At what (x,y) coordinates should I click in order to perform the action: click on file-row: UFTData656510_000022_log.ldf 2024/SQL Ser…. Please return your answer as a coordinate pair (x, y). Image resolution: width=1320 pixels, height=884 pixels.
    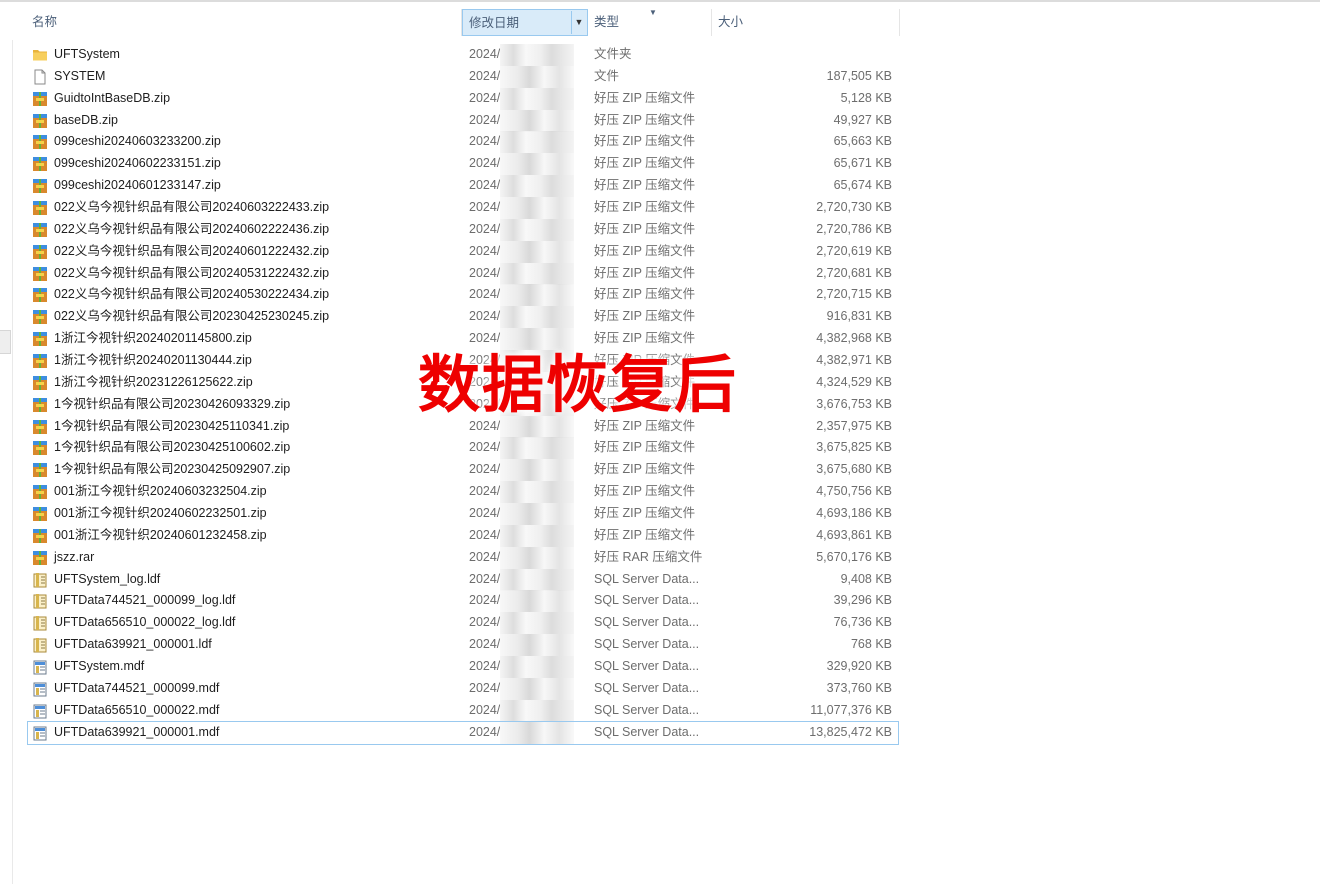
    Looking at the image, I should click on (463, 623).